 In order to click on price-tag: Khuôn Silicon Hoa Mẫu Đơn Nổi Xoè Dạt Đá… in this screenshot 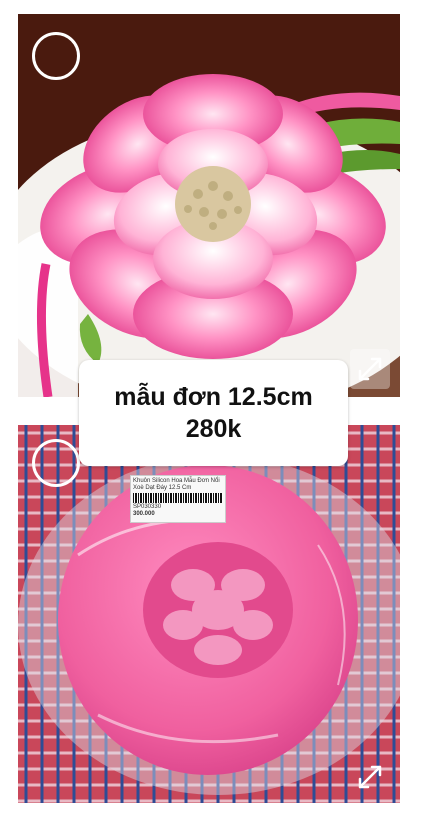, I will do `click(178, 499)`.